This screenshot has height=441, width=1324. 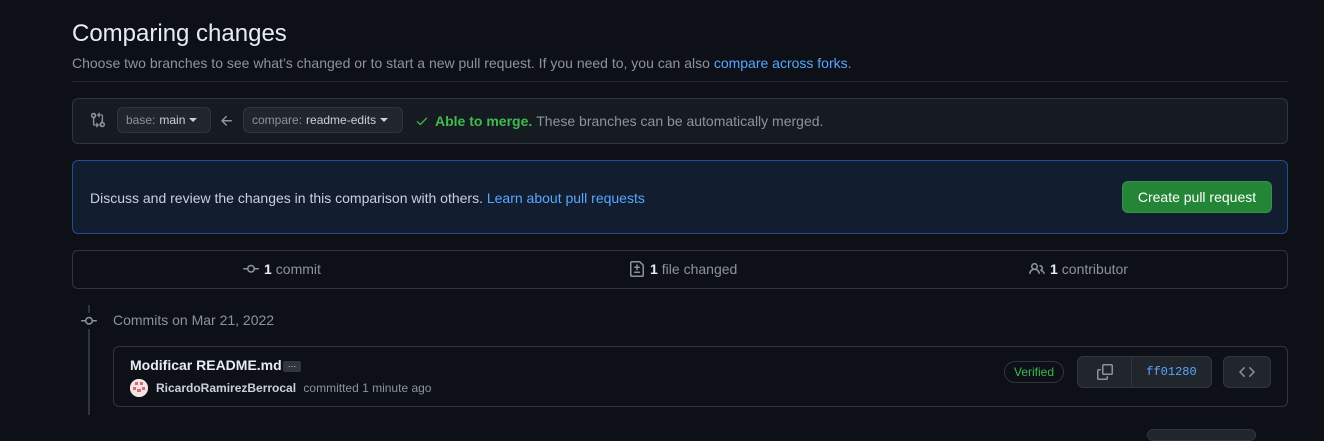 I want to click on arrow-left-icon, so click(x=226, y=120).